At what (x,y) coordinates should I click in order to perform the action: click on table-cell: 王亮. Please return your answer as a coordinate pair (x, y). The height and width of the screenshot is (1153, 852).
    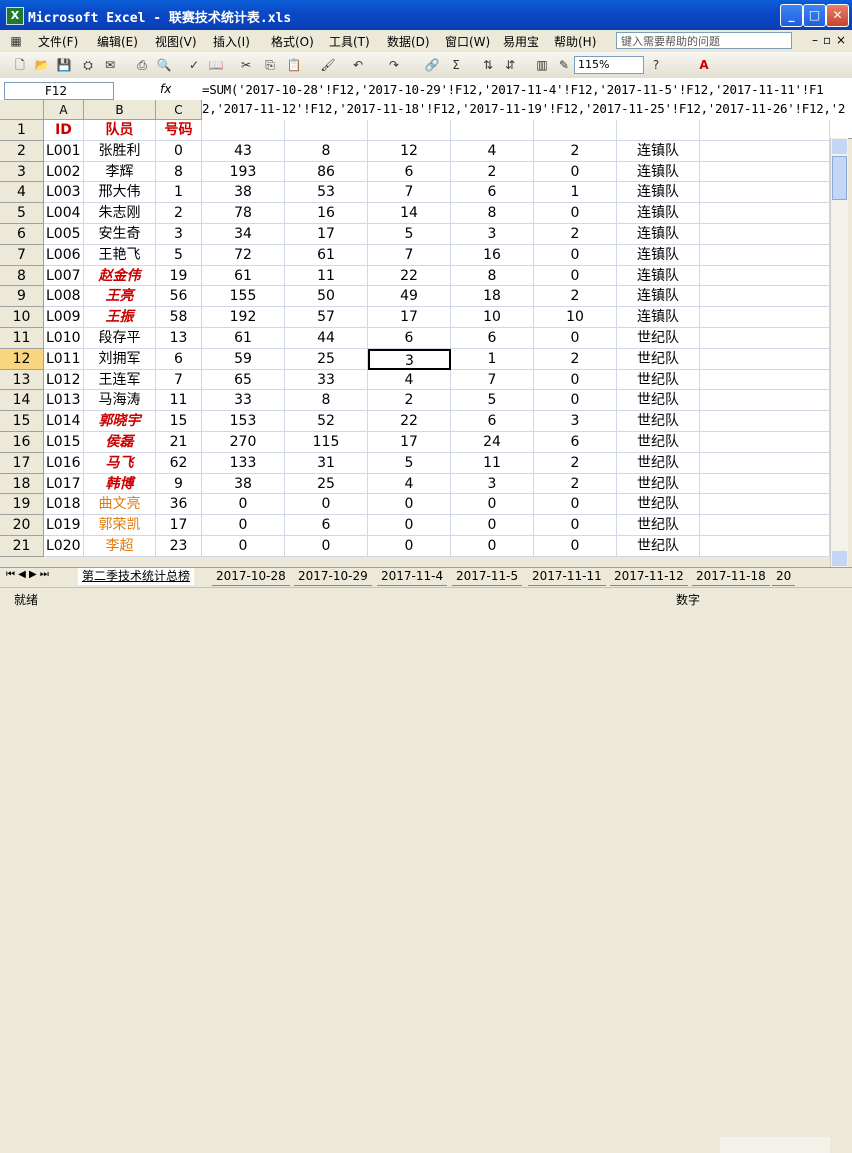
    Looking at the image, I should click on (120, 297).